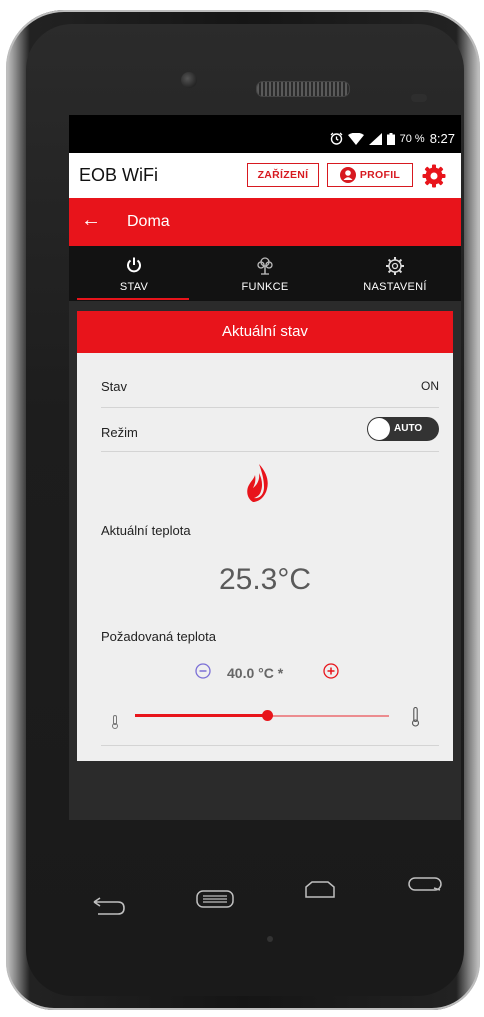 The width and height of the screenshot is (484, 1017). What do you see at coordinates (265, 134) in the screenshot?
I see `status-bar: 70 % 8:27` at bounding box center [265, 134].